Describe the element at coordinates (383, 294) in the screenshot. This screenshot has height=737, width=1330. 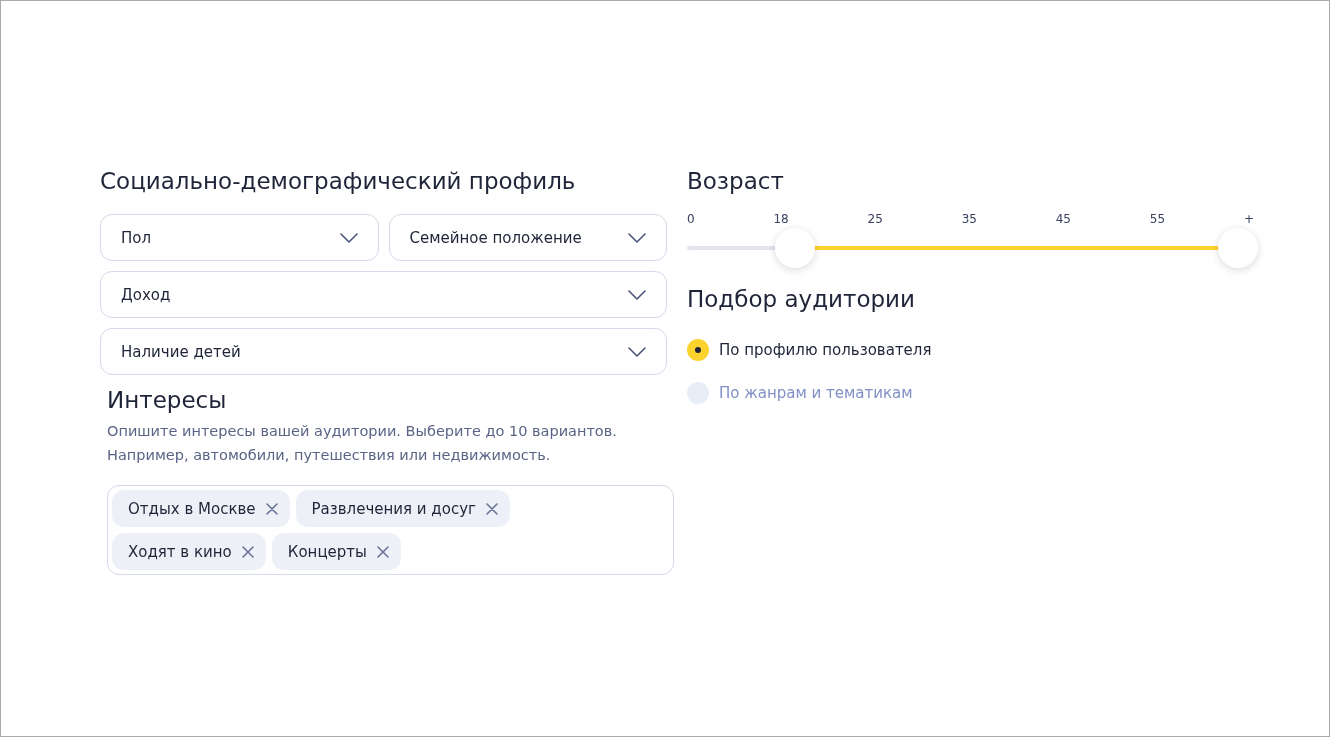
I see `dropdown: Доход` at that location.